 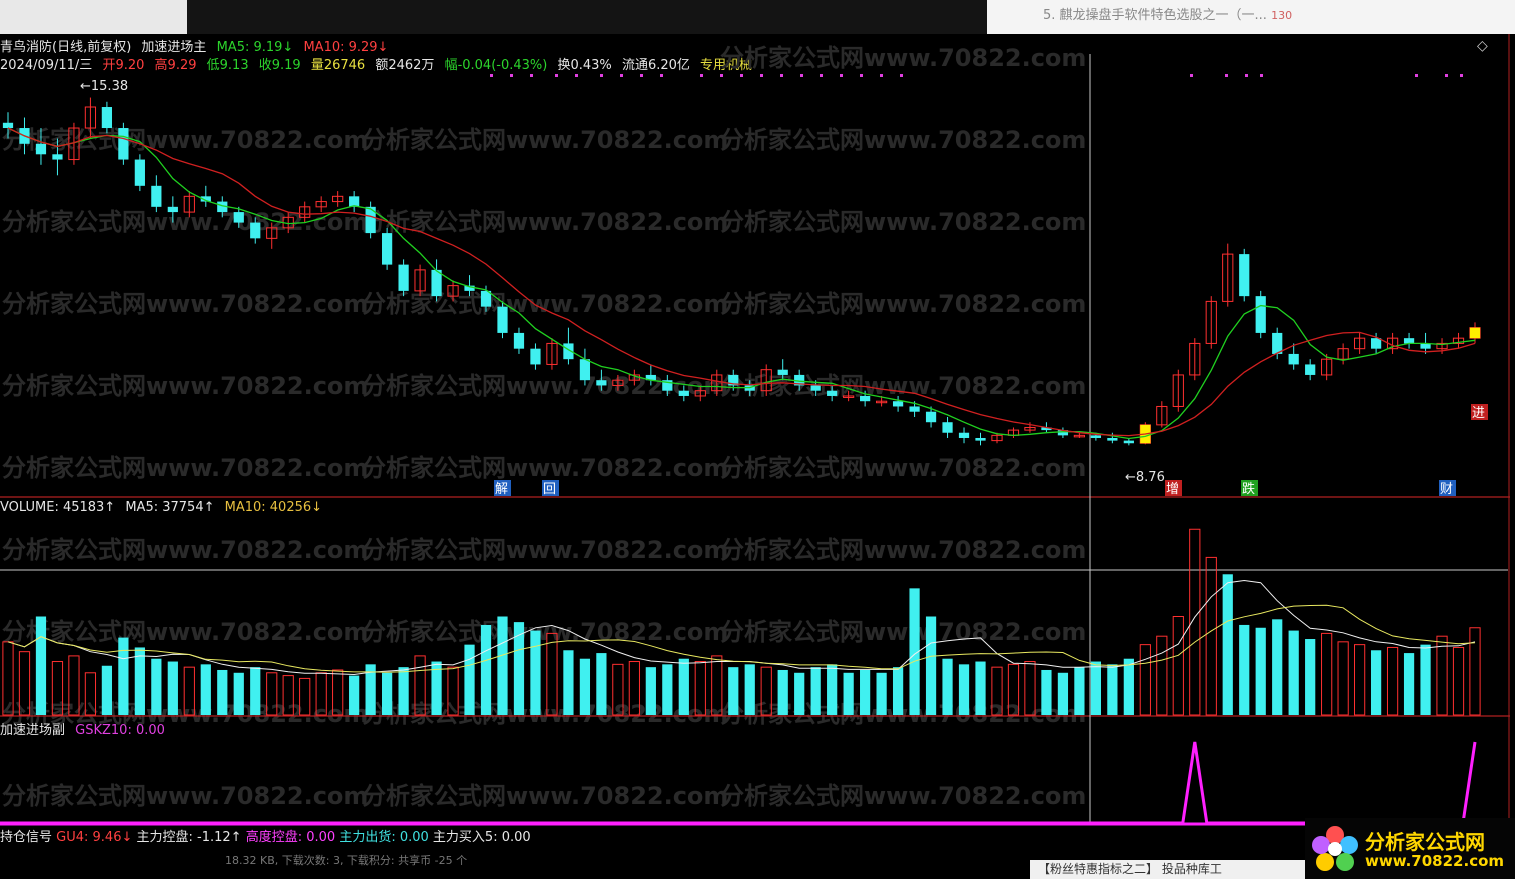 What do you see at coordinates (94, 837) in the screenshot?
I see `gu4-label: GU4: 9.46↓` at bounding box center [94, 837].